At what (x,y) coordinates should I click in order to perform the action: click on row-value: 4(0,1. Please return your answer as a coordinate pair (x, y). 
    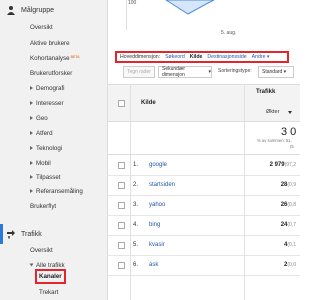
    Looking at the image, I should click on (290, 245).